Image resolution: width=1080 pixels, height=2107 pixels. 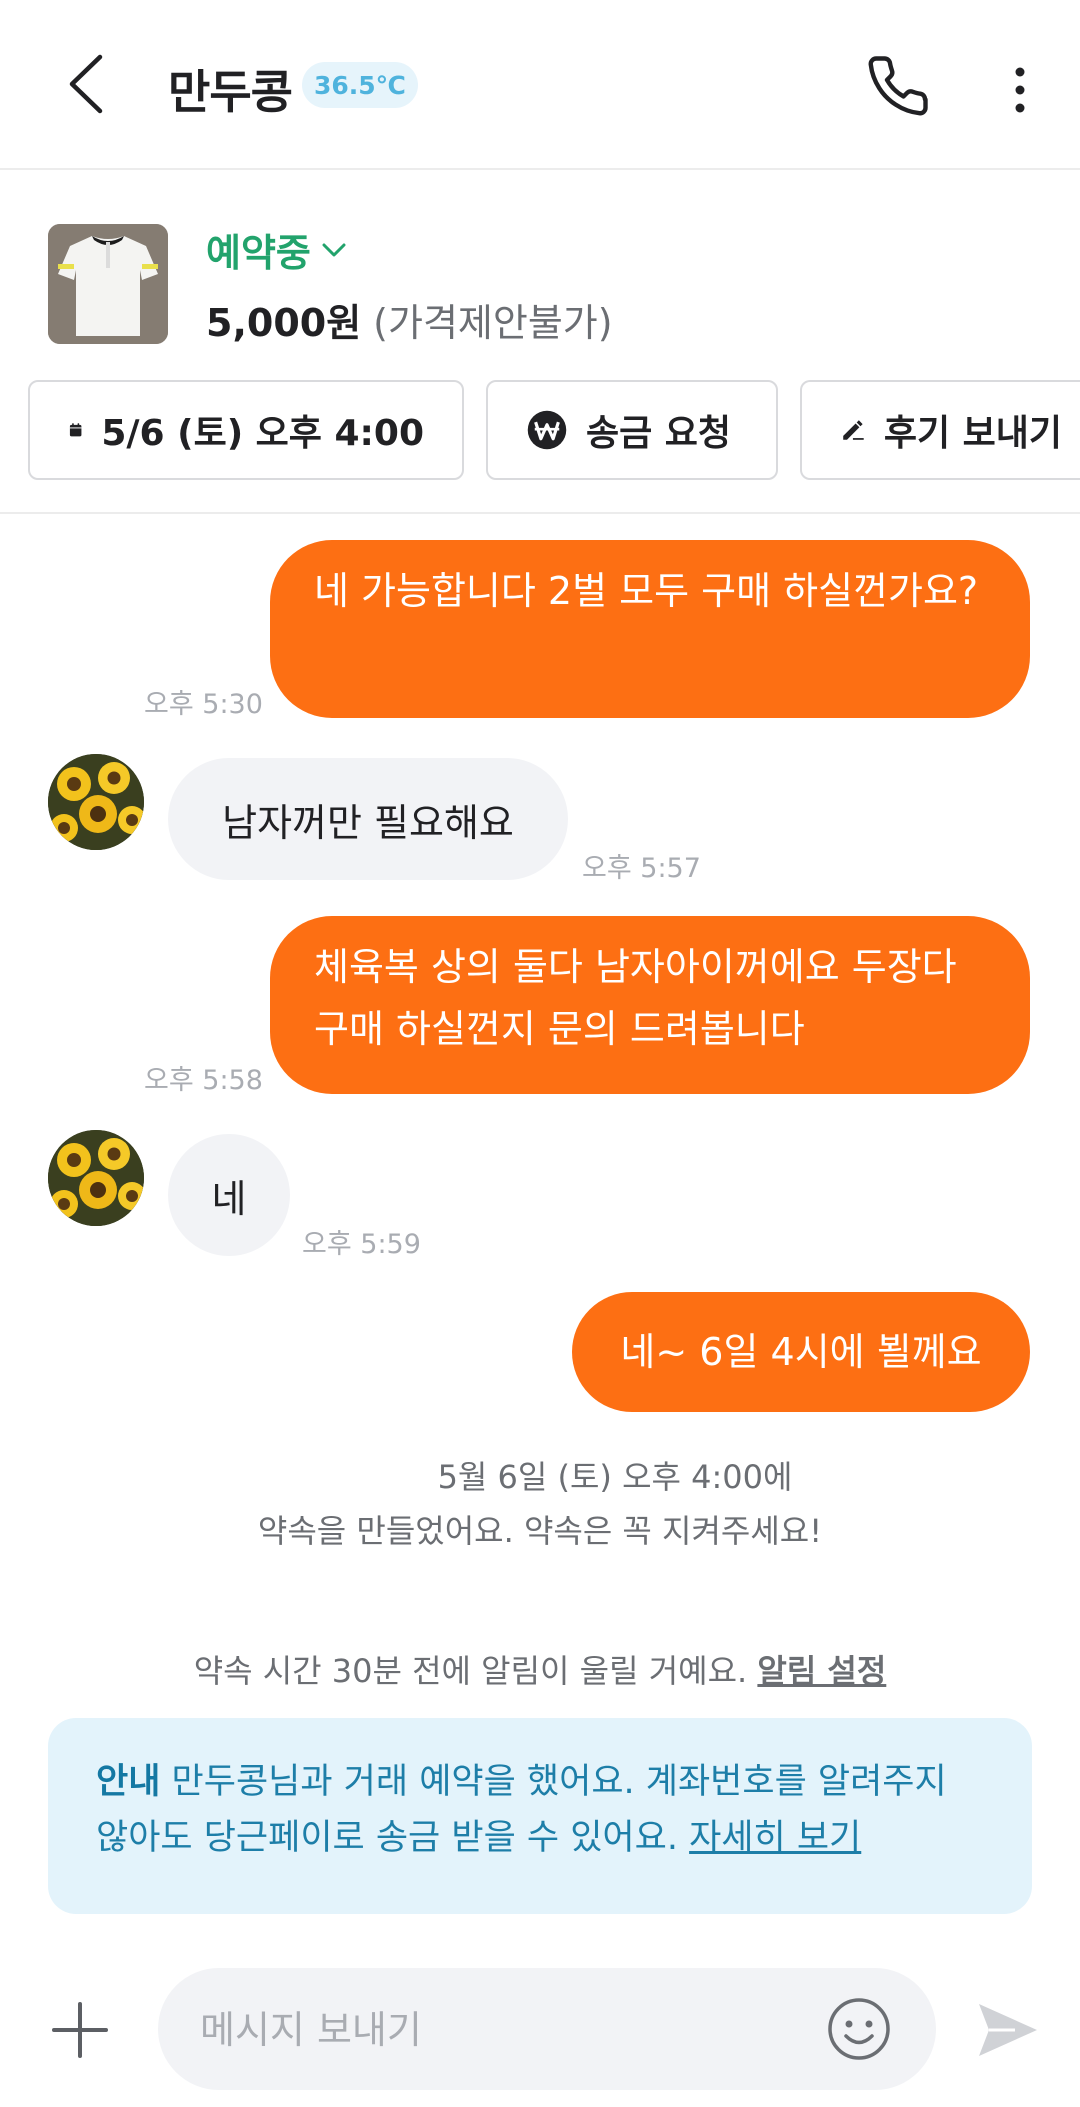 I want to click on review-button: 후기 보내기, so click(x=940, y=430).